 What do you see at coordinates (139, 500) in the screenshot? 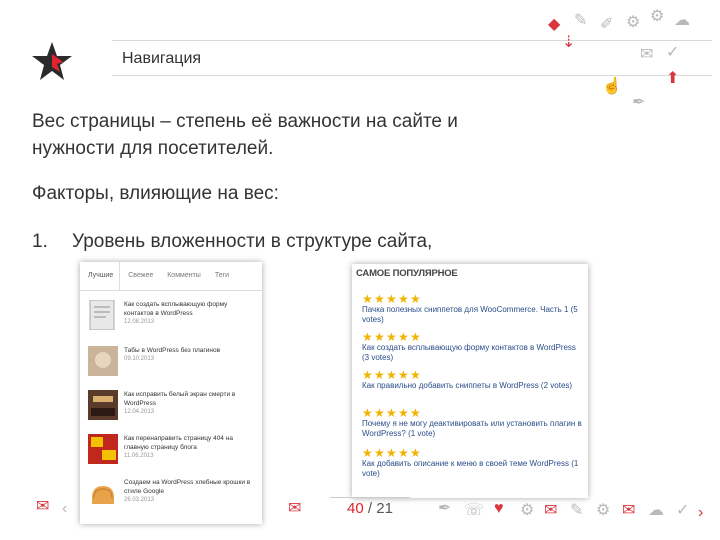
I see `post-date: 26.03.2013` at bounding box center [139, 500].